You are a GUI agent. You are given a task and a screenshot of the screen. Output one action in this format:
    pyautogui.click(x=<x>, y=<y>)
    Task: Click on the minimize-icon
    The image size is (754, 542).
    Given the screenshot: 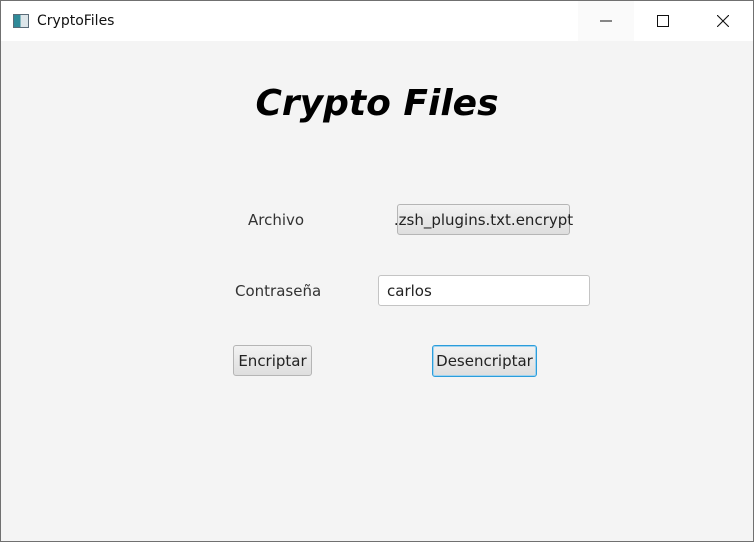 What is the action you would take?
    pyautogui.click(x=606, y=21)
    